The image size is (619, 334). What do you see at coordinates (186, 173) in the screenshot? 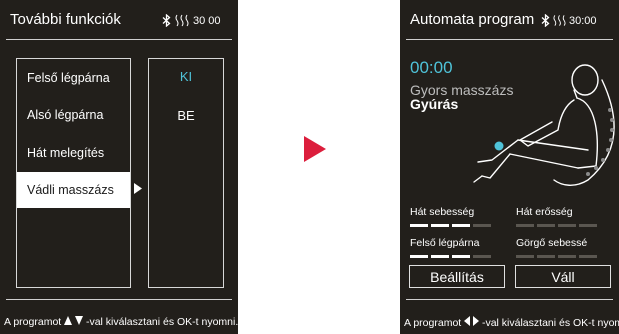
I see `option-list: KI BE` at bounding box center [186, 173].